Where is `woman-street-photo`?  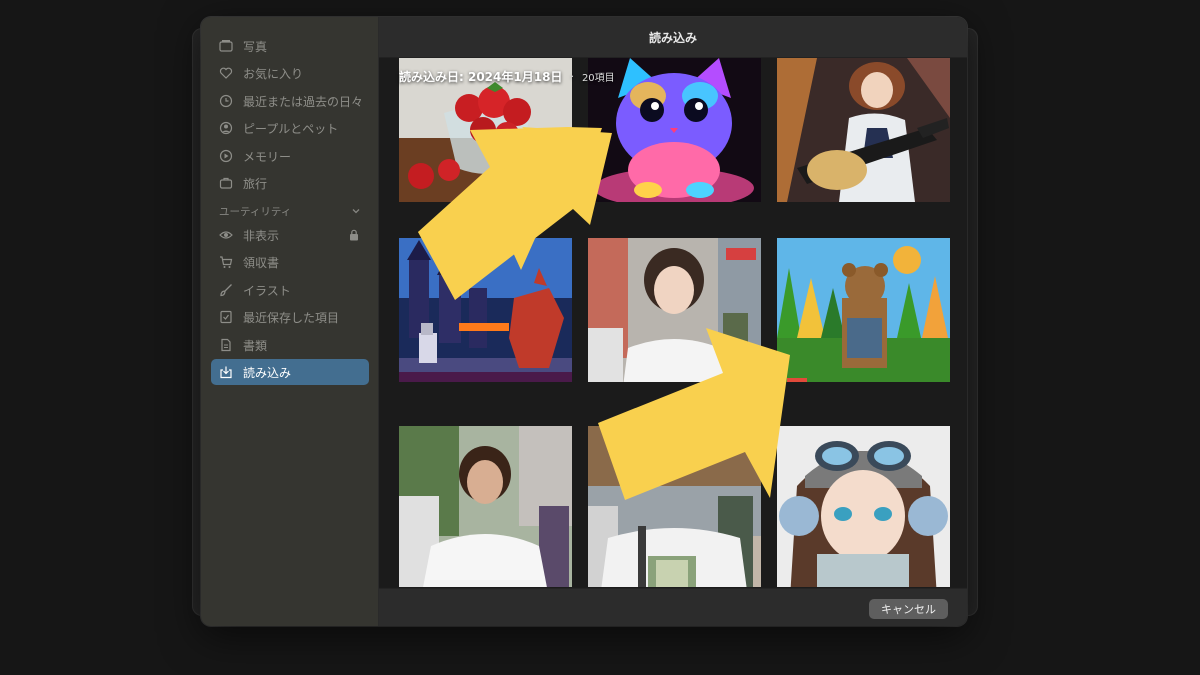
woman-street-photo is located at coordinates (674, 310).